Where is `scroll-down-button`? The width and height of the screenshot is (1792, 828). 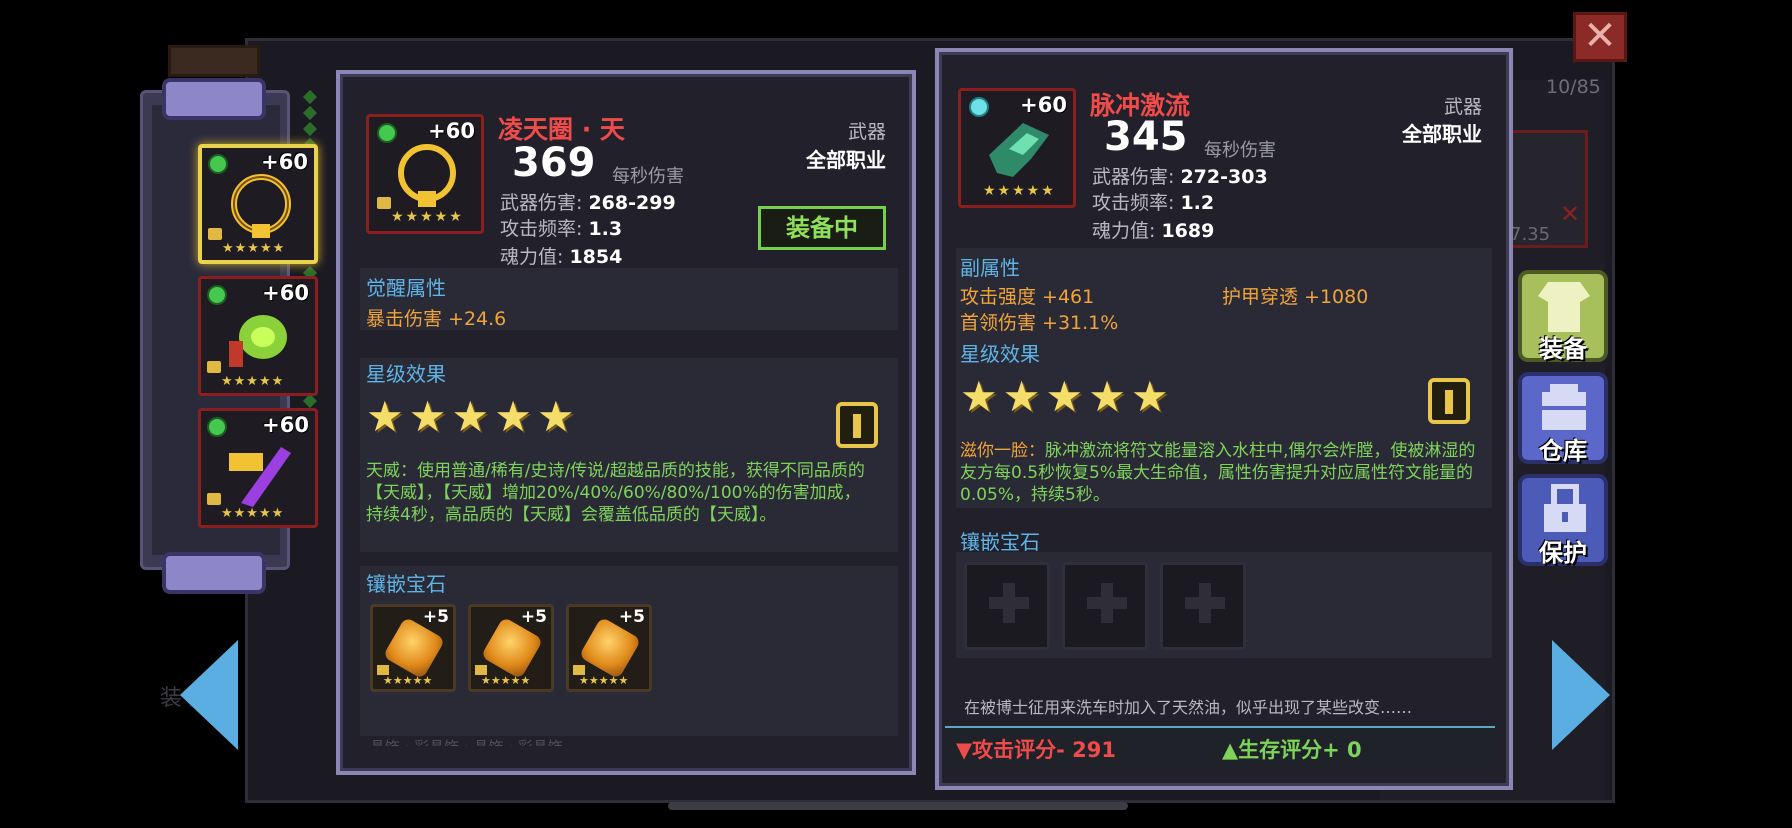 scroll-down-button is located at coordinates (214, 573).